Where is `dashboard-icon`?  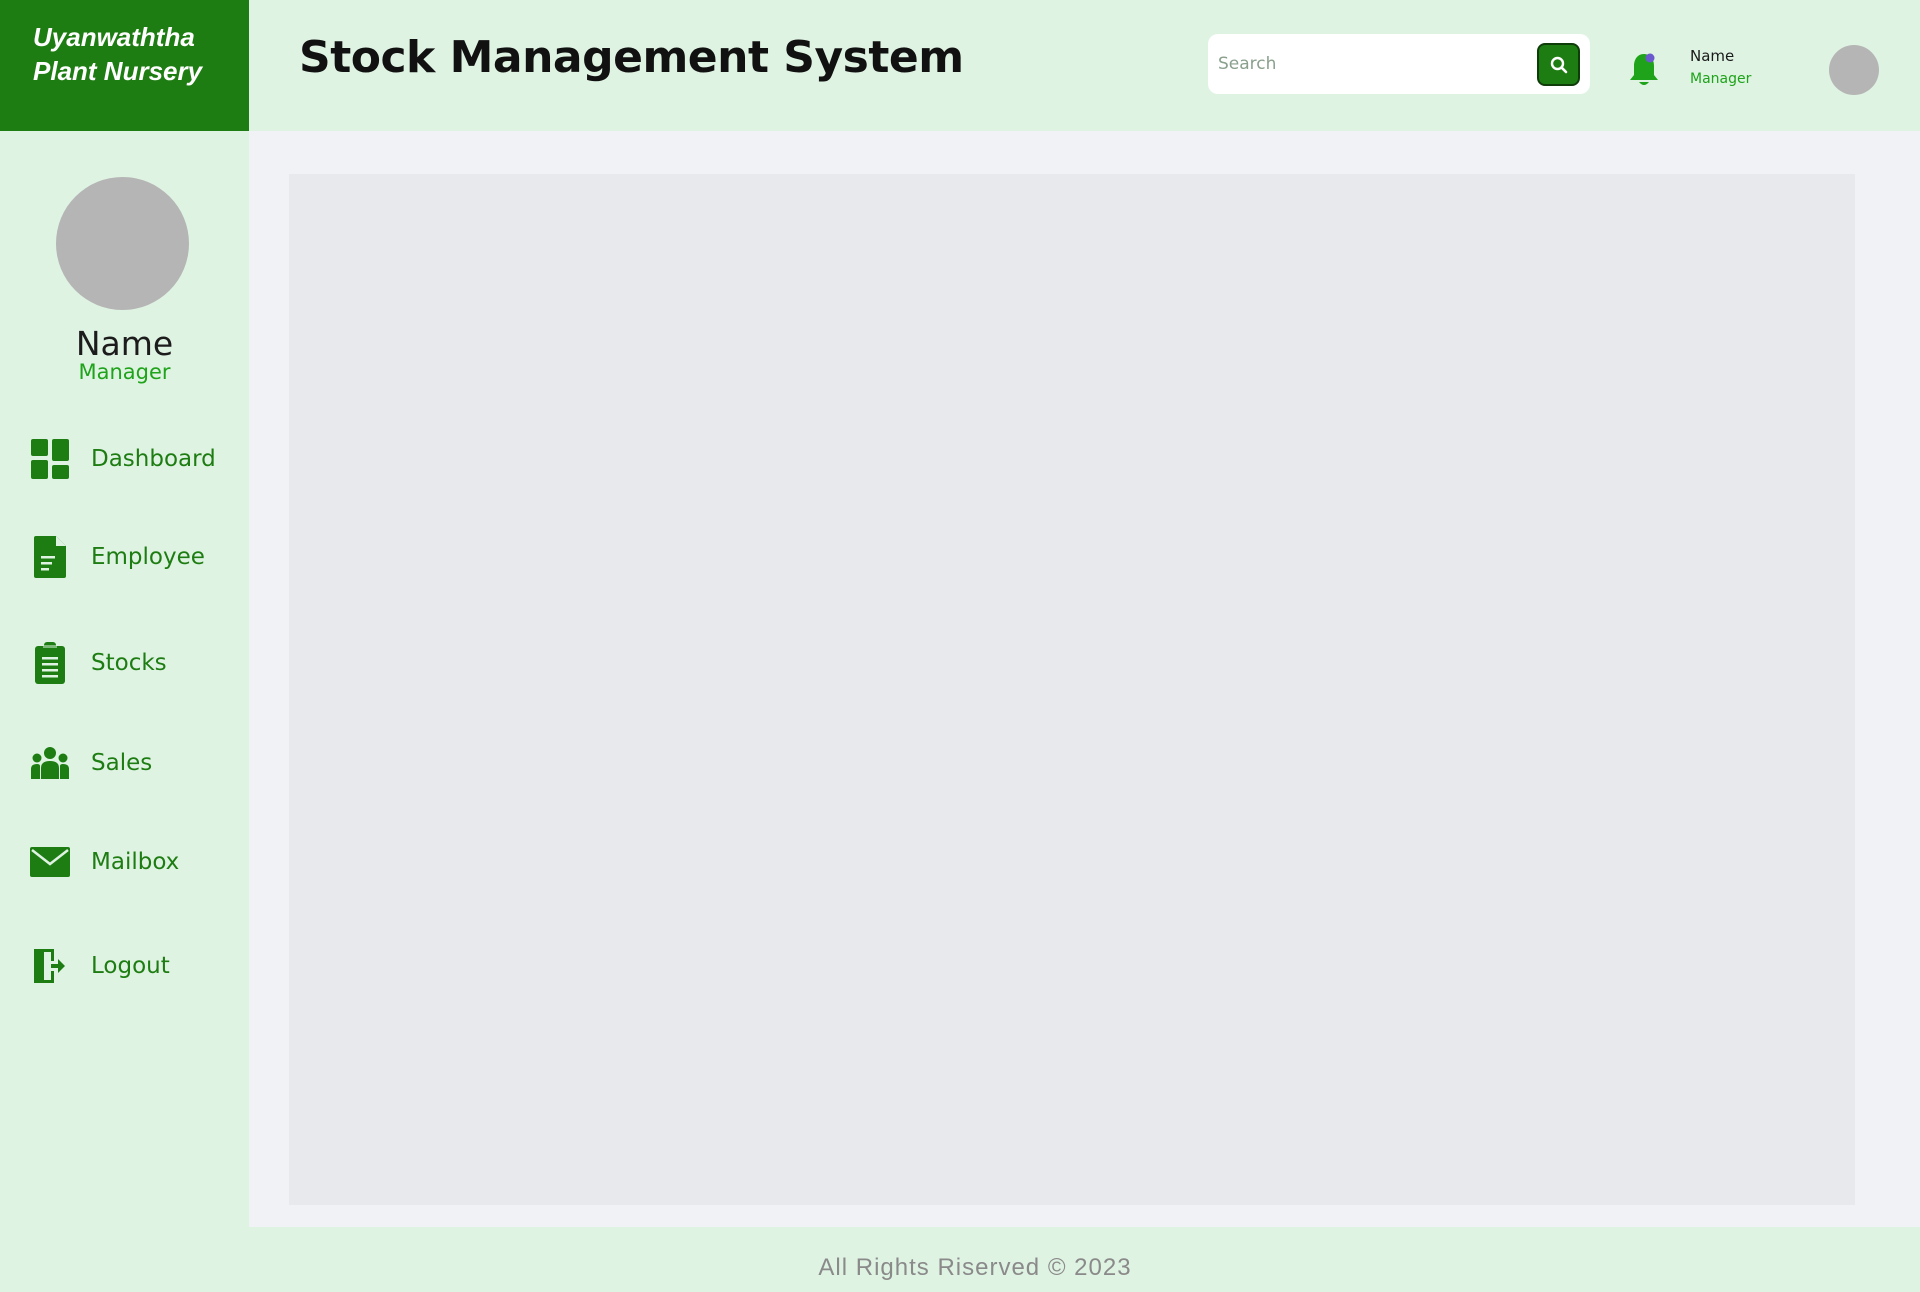
dashboard-icon is located at coordinates (50, 459).